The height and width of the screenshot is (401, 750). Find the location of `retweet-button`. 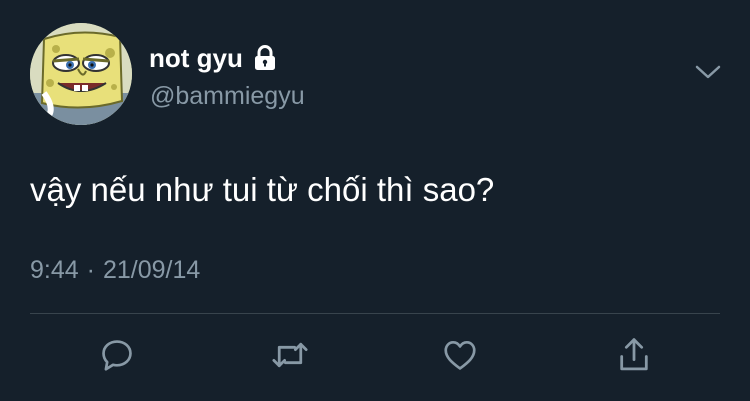

retweet-button is located at coordinates (290, 355).